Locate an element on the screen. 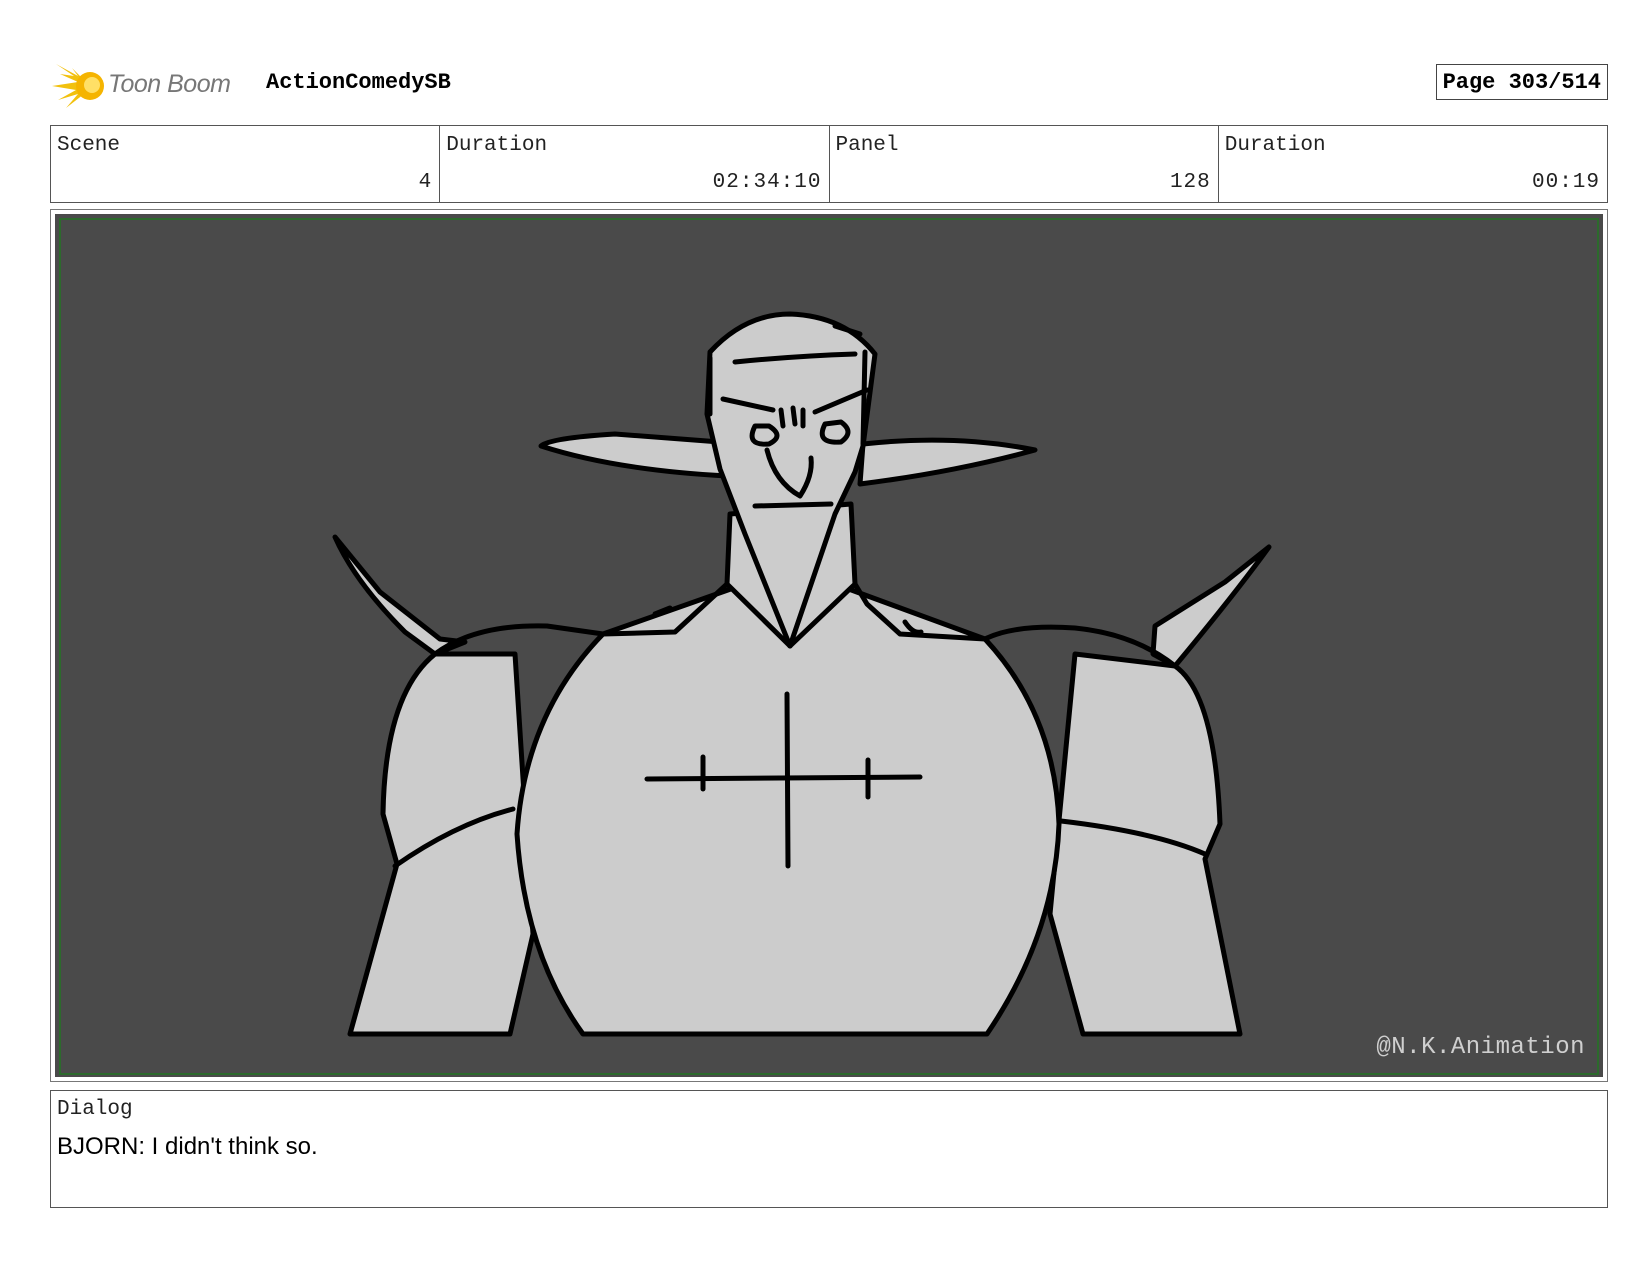 The width and height of the screenshot is (1650, 1275). logo-text: Toon Boom is located at coordinates (169, 84).